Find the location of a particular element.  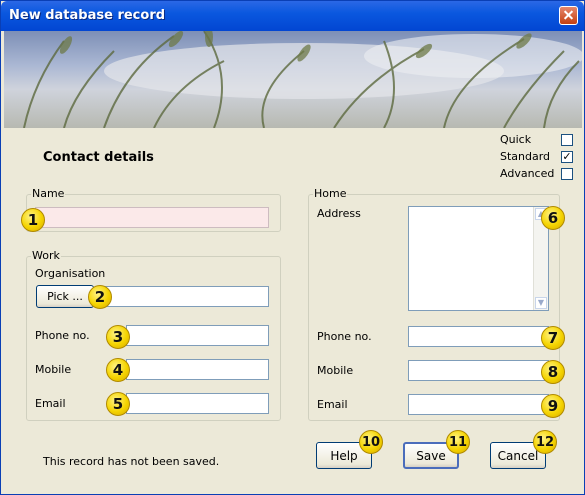

standard-checkbox: ✓ is located at coordinates (567, 157).